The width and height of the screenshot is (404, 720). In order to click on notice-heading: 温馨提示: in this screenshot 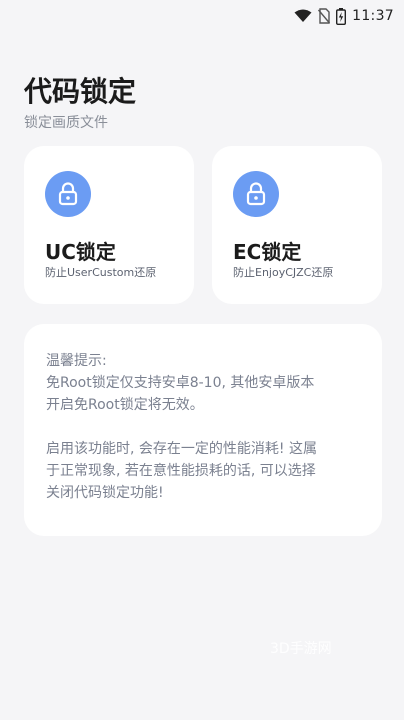, I will do `click(76, 361)`.